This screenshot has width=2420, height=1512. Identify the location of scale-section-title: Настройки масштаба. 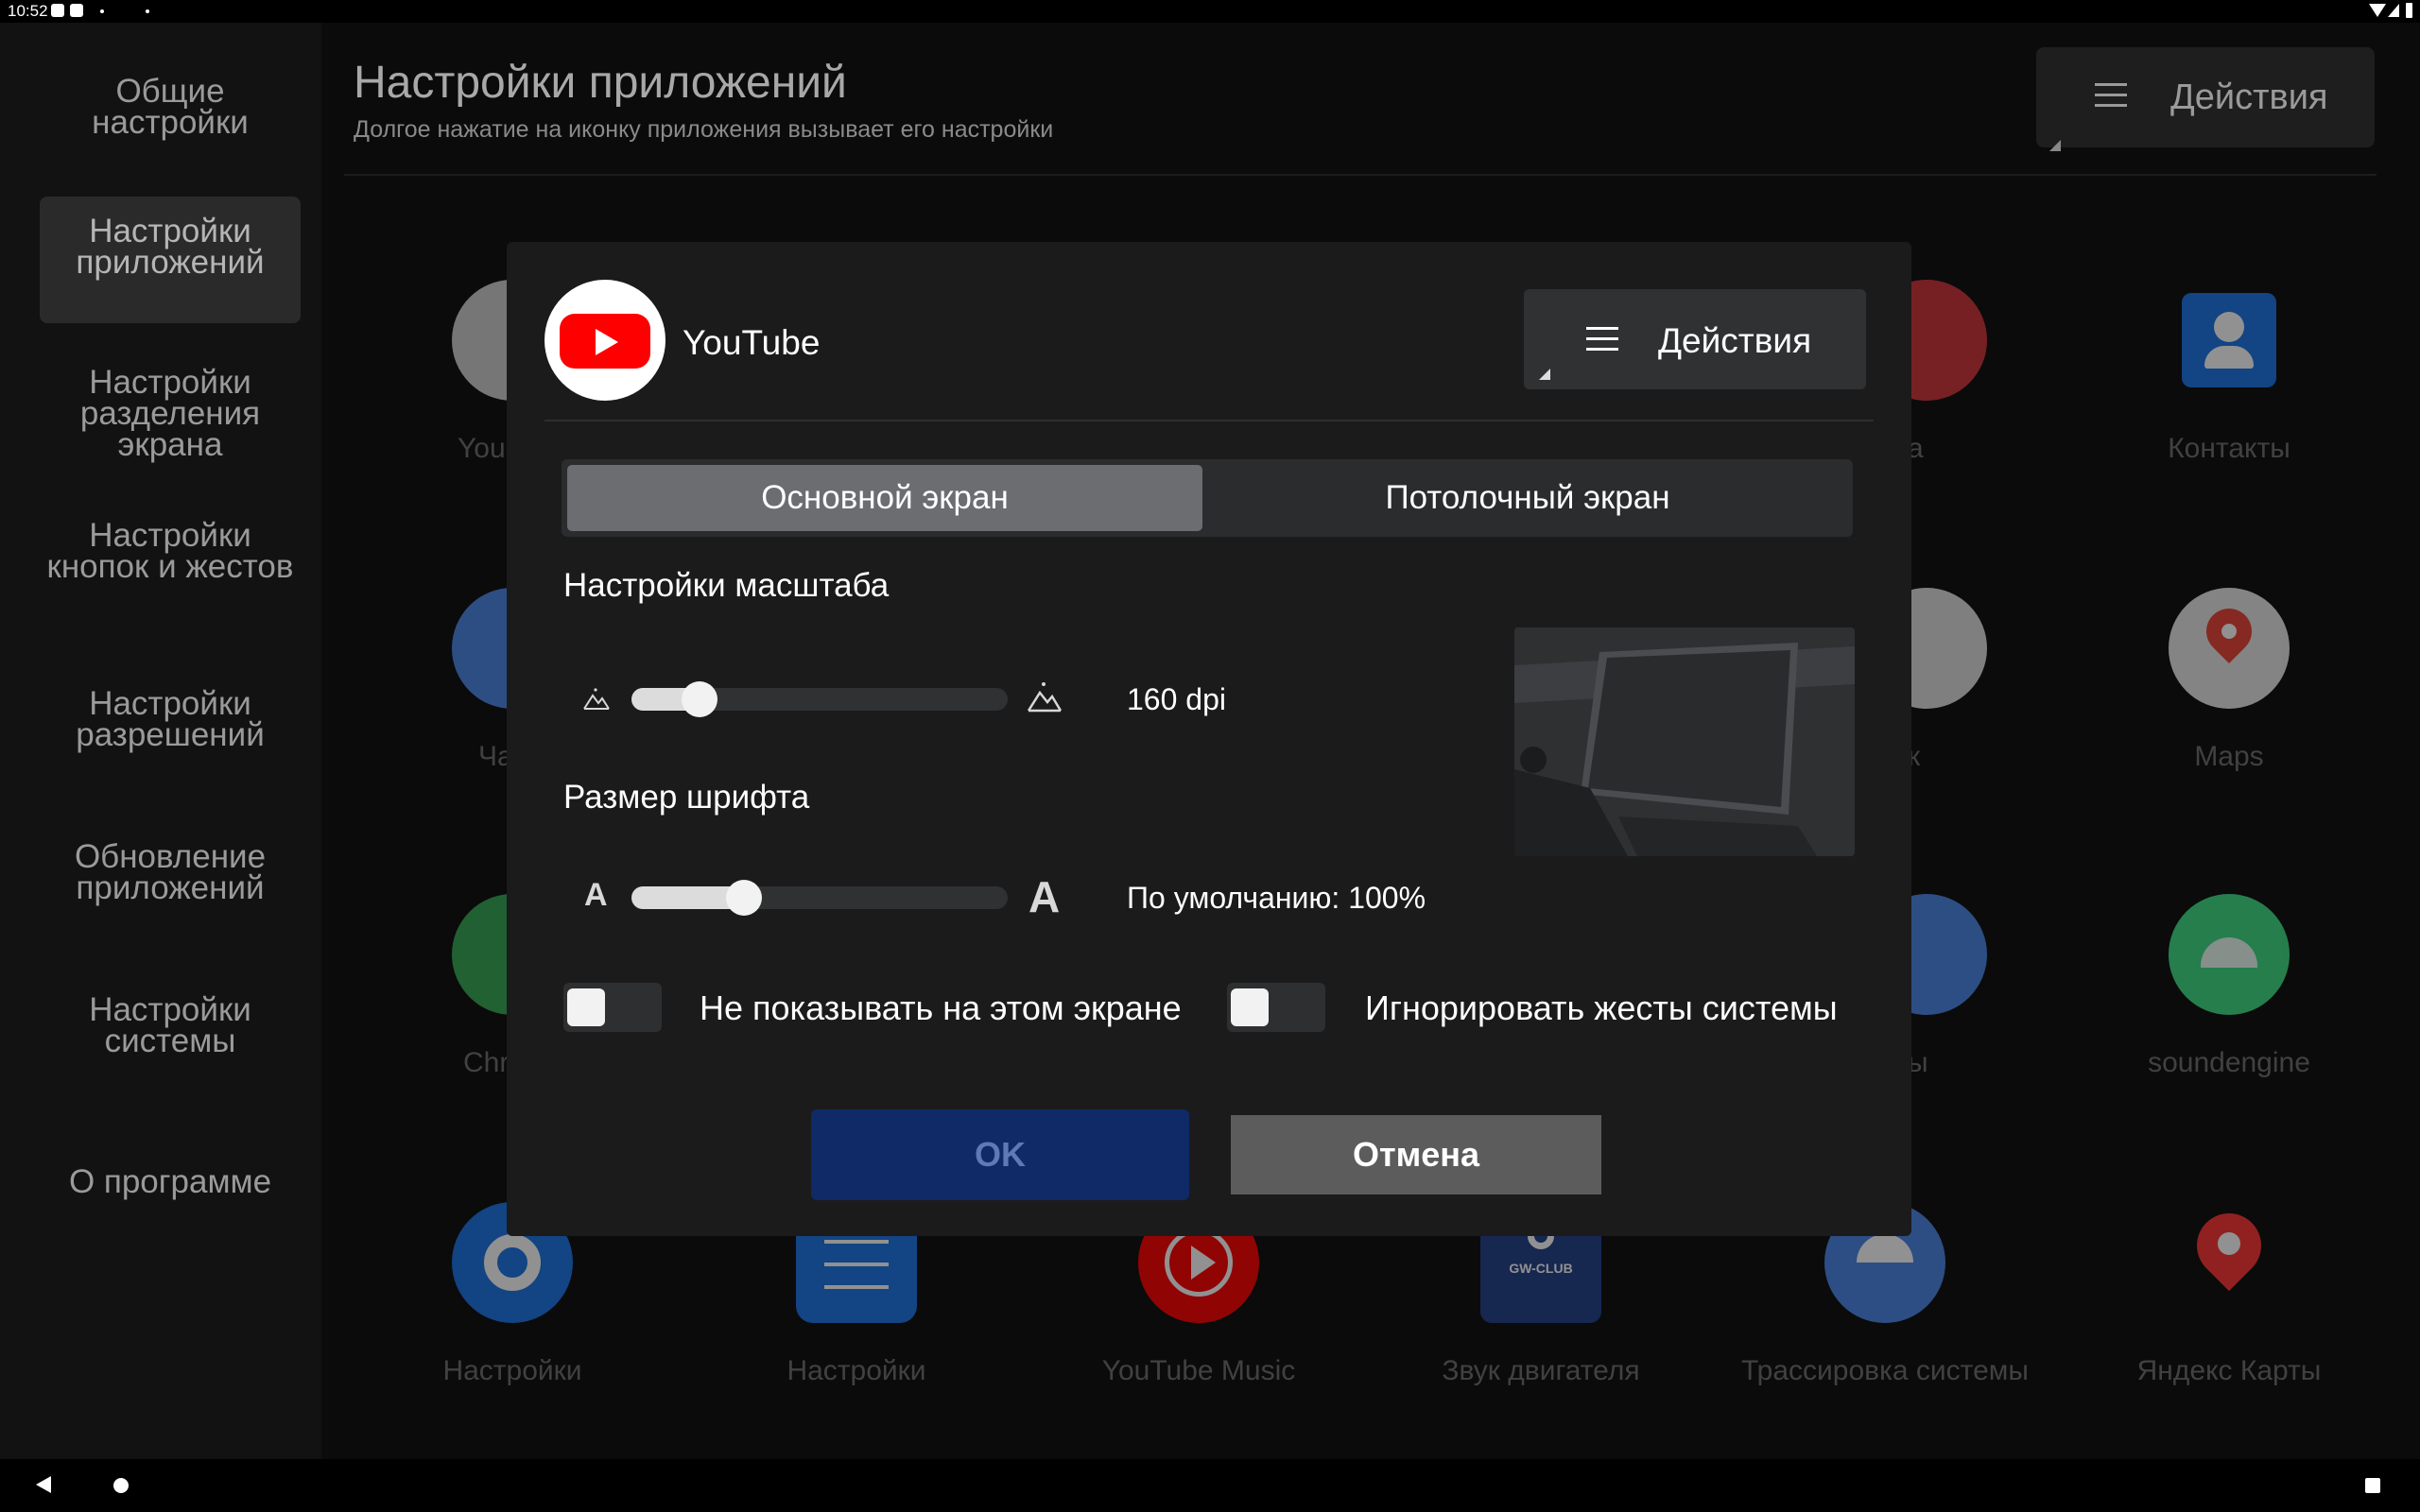
(726, 585).